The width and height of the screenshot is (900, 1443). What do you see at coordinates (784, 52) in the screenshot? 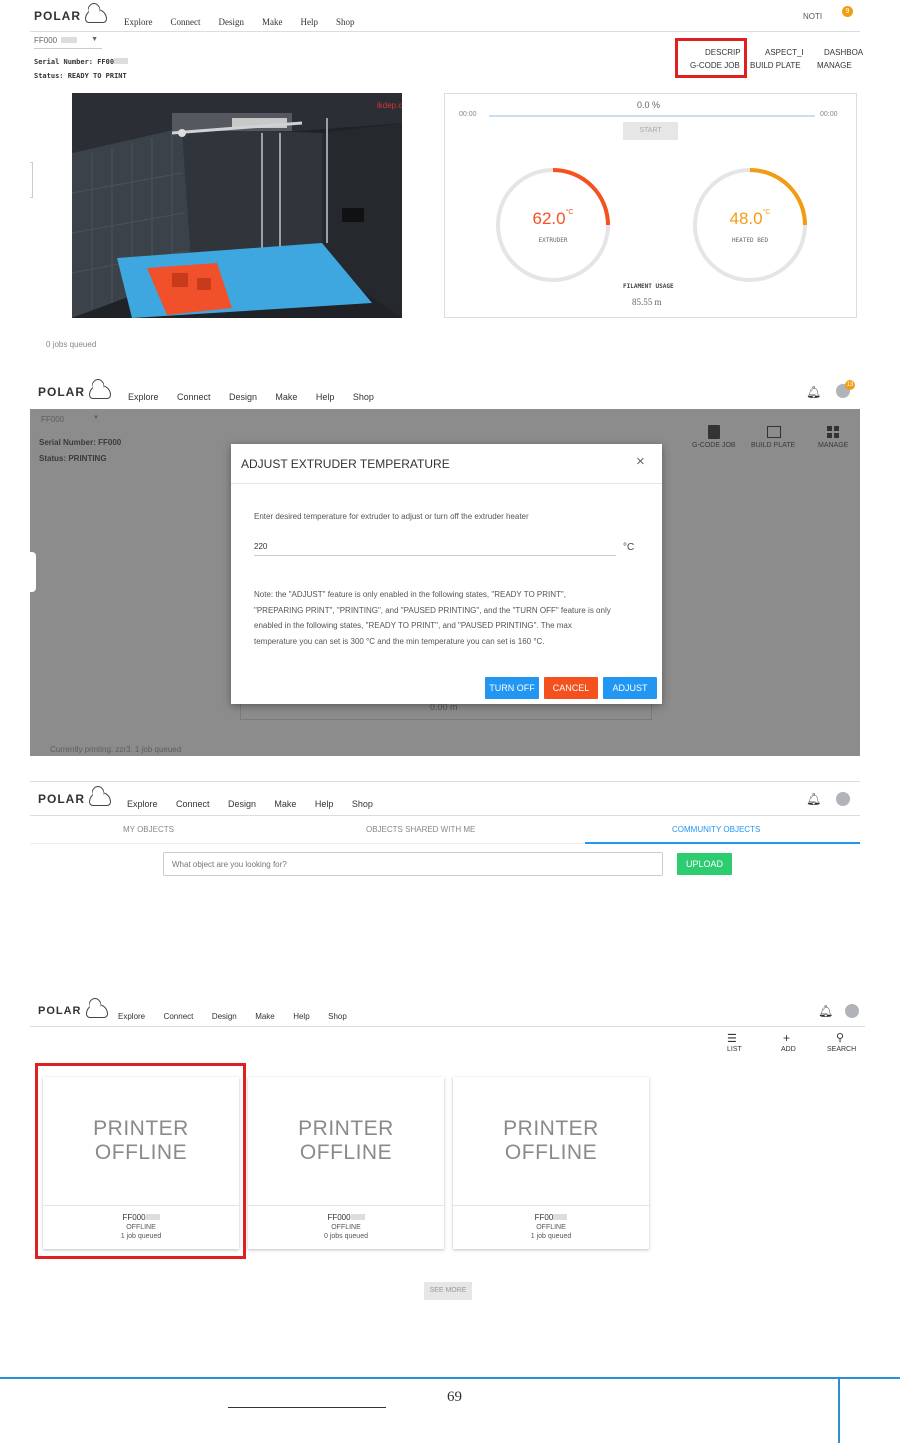
I see `tab-aspect: ASPECT_I` at bounding box center [784, 52].